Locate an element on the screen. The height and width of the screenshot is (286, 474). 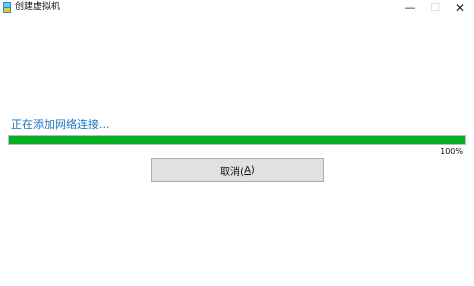
progress-bar-fill is located at coordinates (237, 140).